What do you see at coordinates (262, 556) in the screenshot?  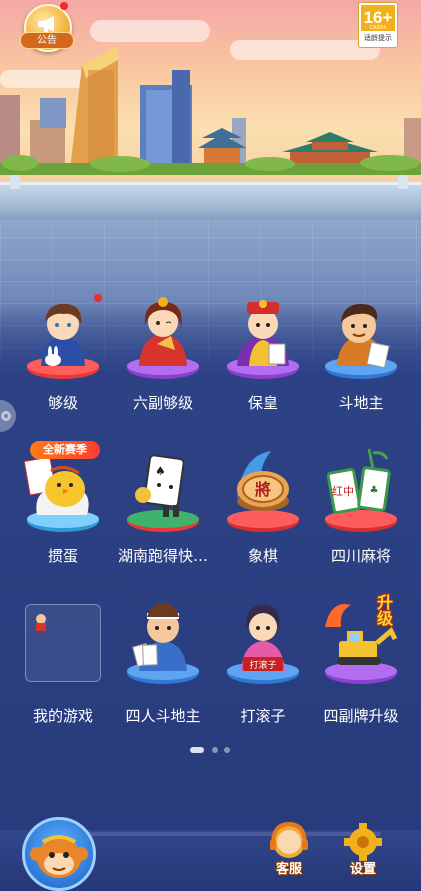 I see `game-label: 象棋` at bounding box center [262, 556].